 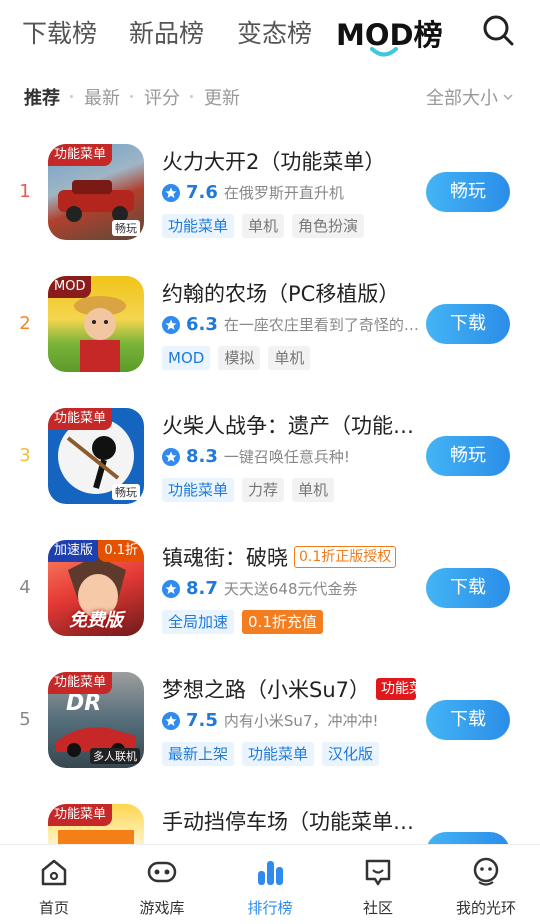 I want to click on size-filter-dropdown: 全部大小, so click(x=470, y=97).